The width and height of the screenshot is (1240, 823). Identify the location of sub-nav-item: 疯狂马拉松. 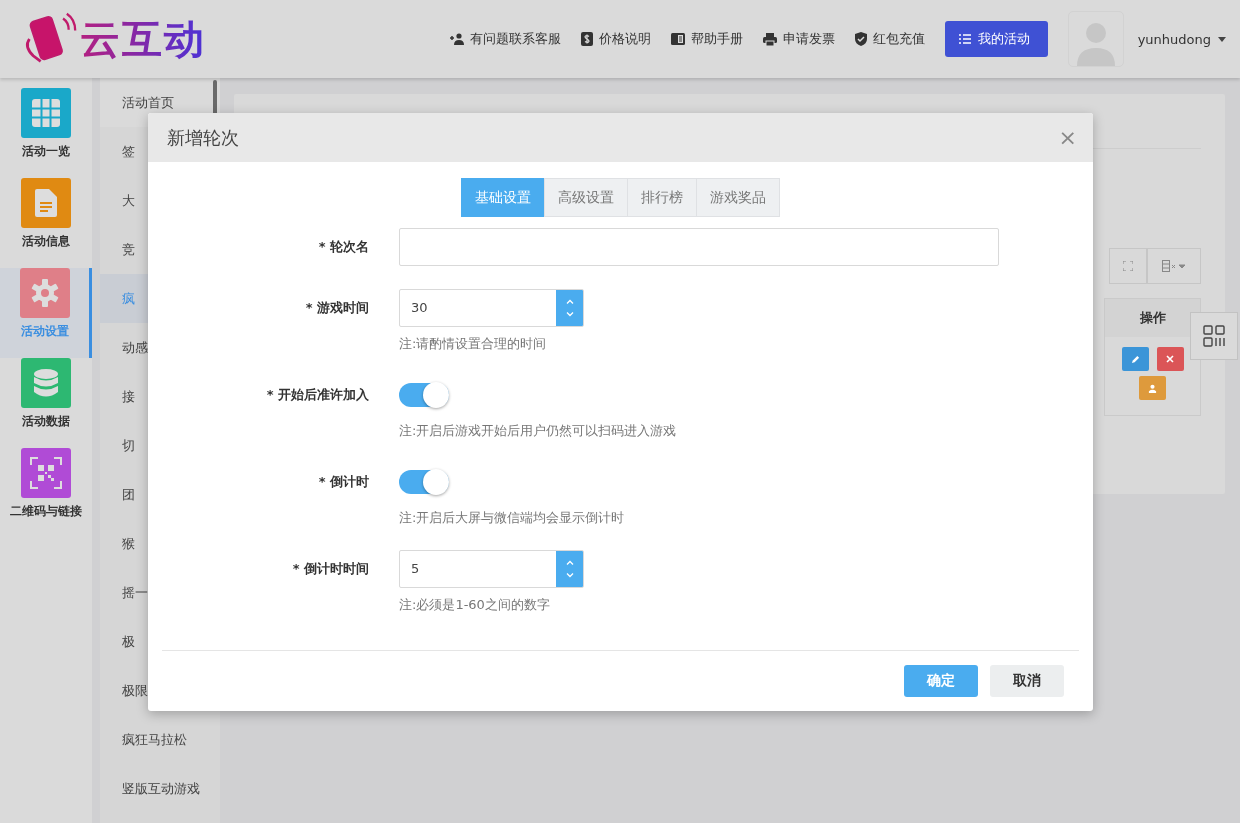
(160, 739).